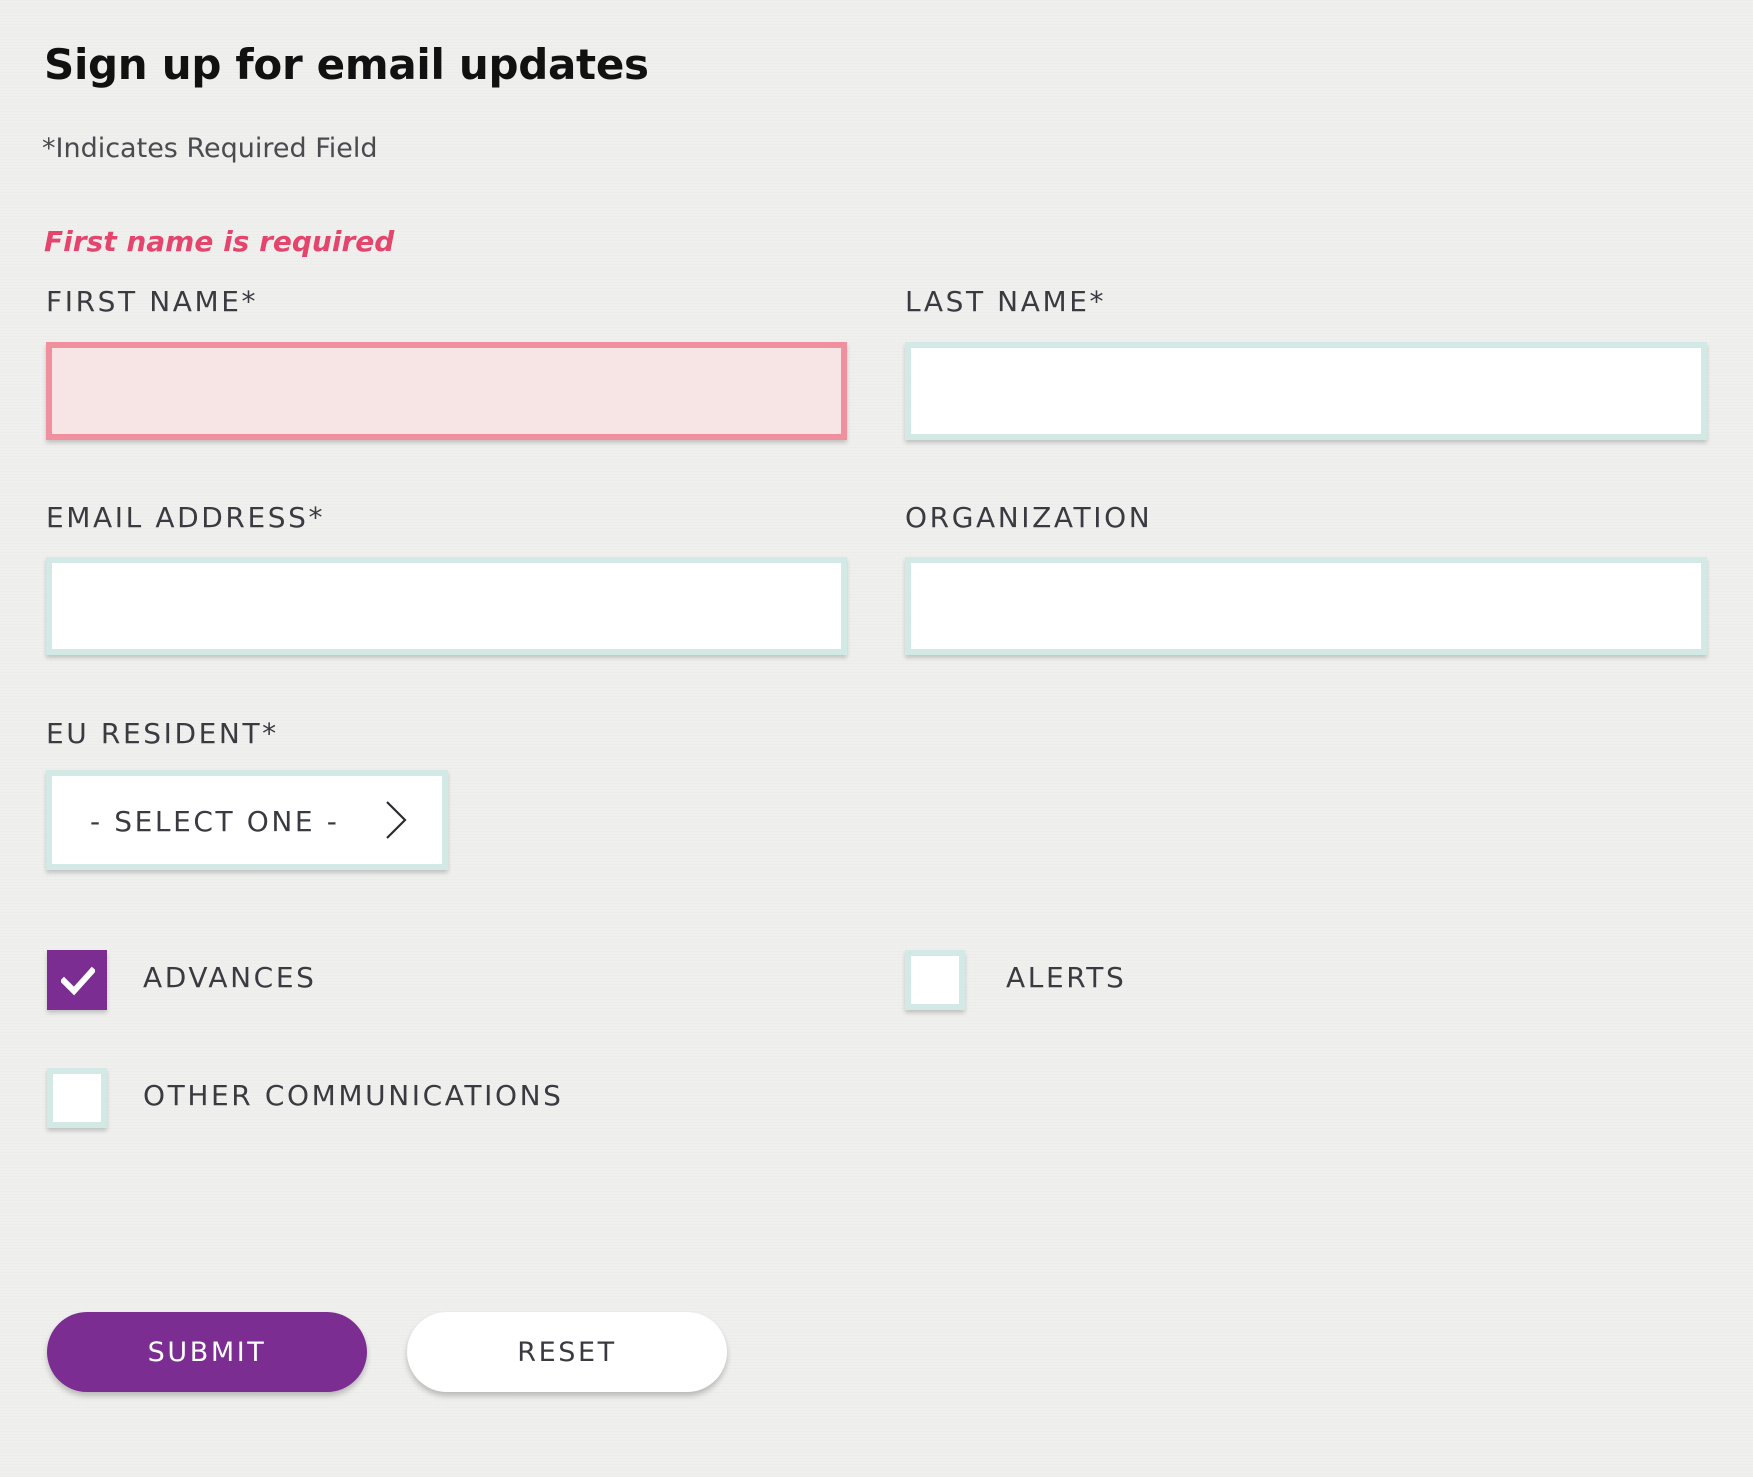 This screenshot has height=1477, width=1753. I want to click on submit-button: SUBMIT, so click(207, 1352).